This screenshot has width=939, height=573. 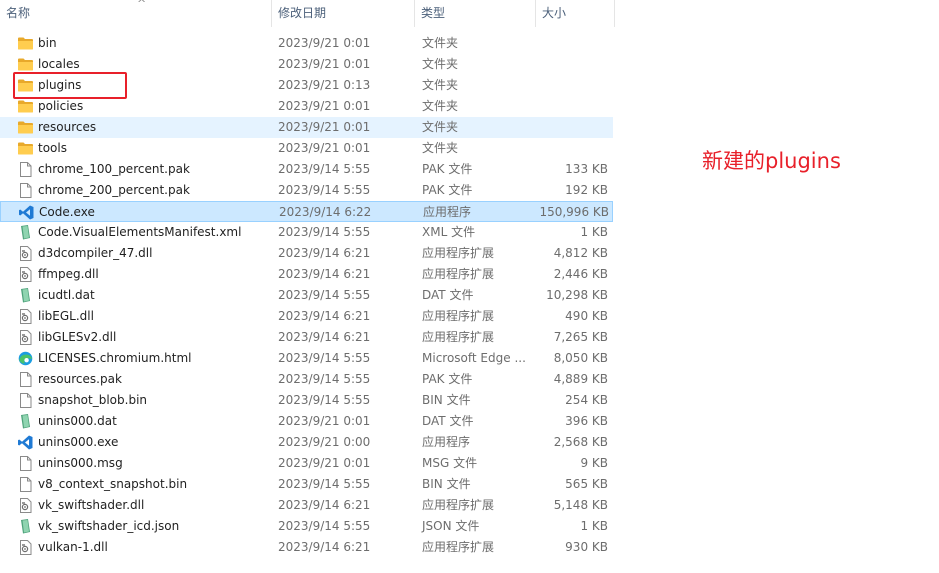 What do you see at coordinates (475, 13) in the screenshot?
I see `column-type-header: 类型` at bounding box center [475, 13].